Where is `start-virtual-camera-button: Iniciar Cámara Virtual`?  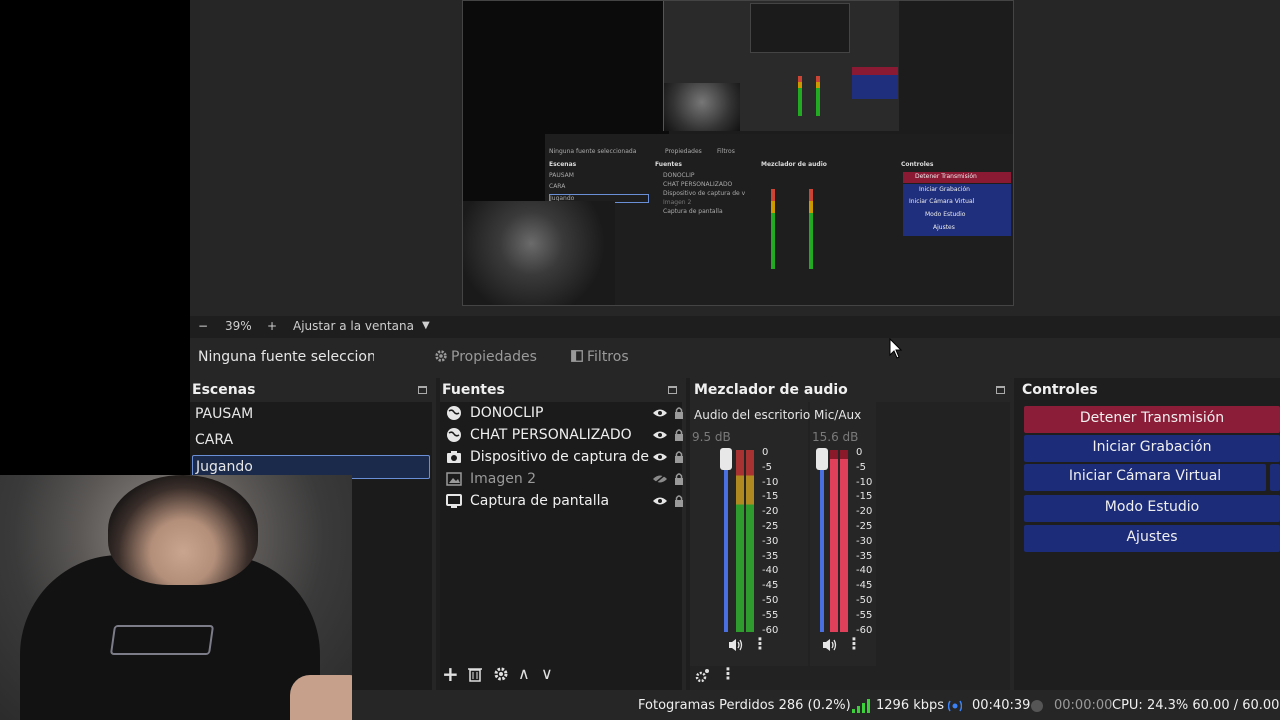 start-virtual-camera-button: Iniciar Cámara Virtual is located at coordinates (1145, 477).